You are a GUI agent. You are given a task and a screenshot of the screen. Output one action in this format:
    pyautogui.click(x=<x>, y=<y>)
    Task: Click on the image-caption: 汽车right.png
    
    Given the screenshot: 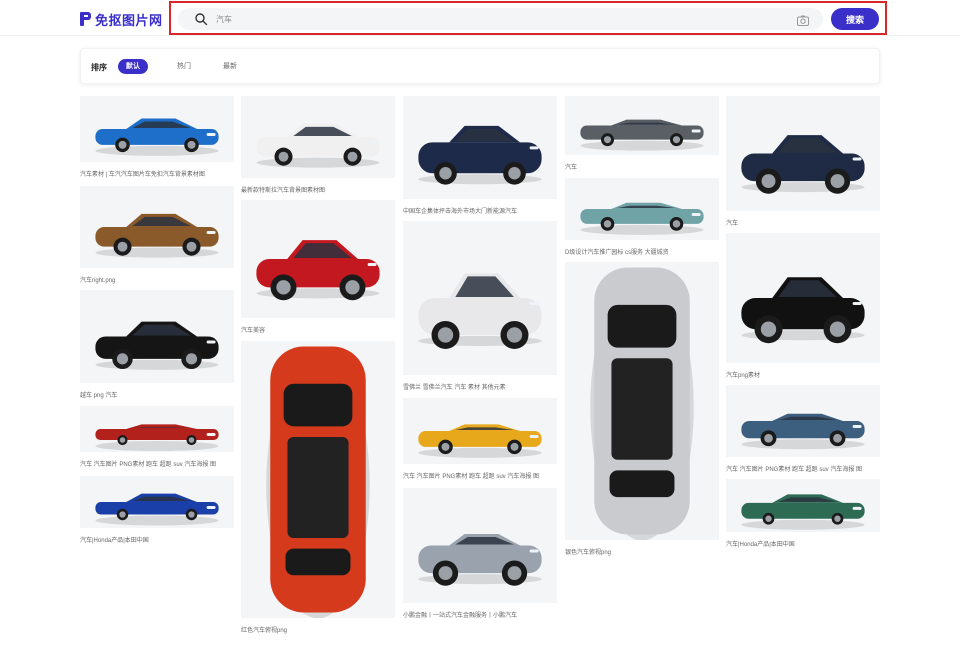 What is the action you would take?
    pyautogui.click(x=157, y=279)
    